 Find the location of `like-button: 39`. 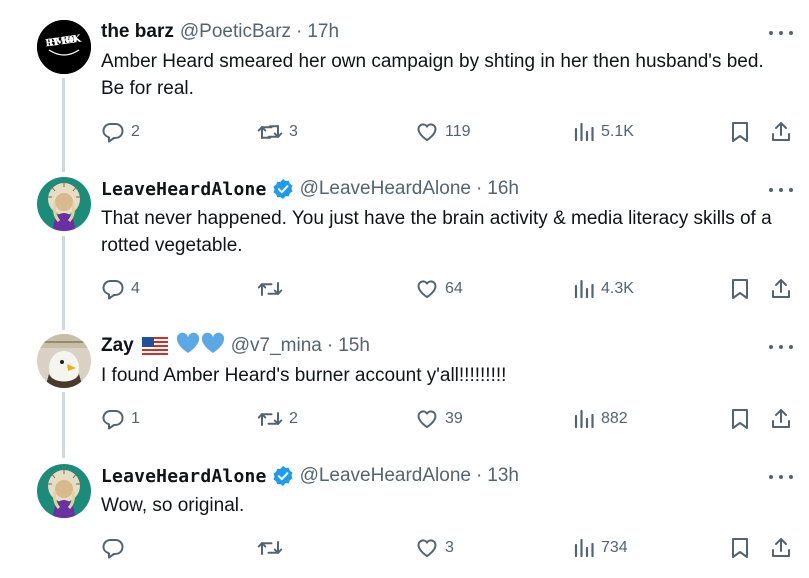

like-button: 39 is located at coordinates (439, 419).